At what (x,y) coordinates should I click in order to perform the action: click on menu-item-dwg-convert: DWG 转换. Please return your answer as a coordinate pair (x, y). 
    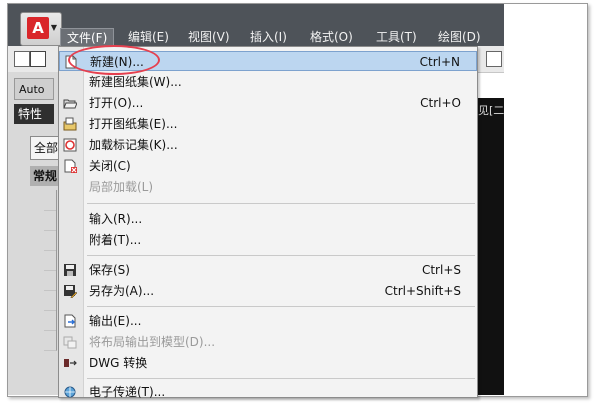
    Looking at the image, I should click on (268, 363).